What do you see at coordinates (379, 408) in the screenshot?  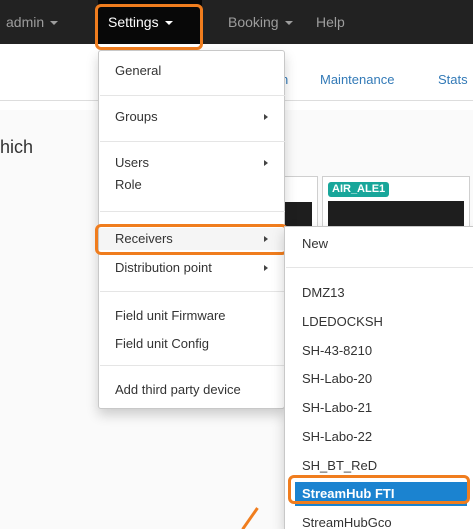 I see `submenu-item-sh-labo-21: SH-Labo-21` at bounding box center [379, 408].